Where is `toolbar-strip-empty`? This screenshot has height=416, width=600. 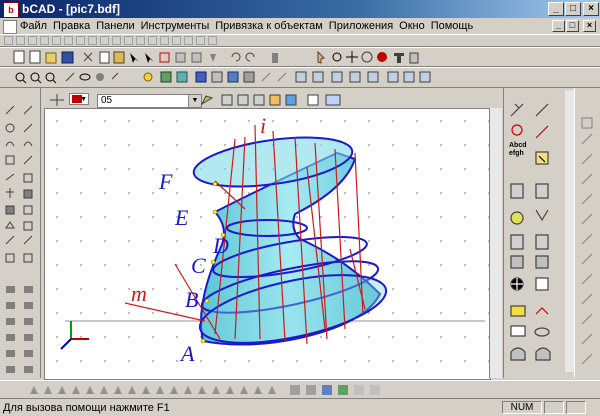
toolbar-strip-empty is located at coordinates (300, 40).